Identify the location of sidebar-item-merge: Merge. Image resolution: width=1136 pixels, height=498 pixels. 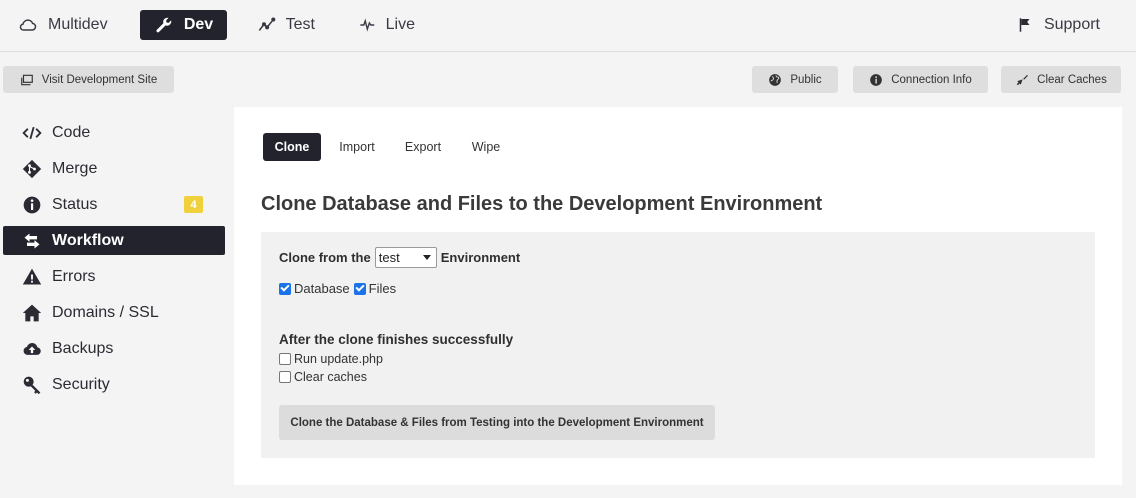
(114, 168).